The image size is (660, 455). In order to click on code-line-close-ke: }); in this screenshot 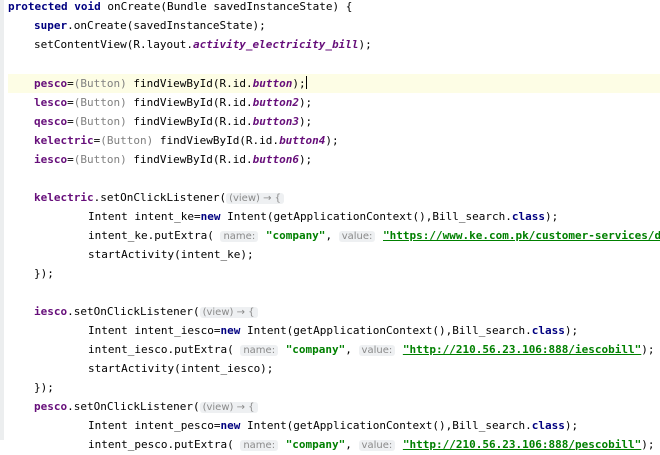, I will do `click(44, 273)`.